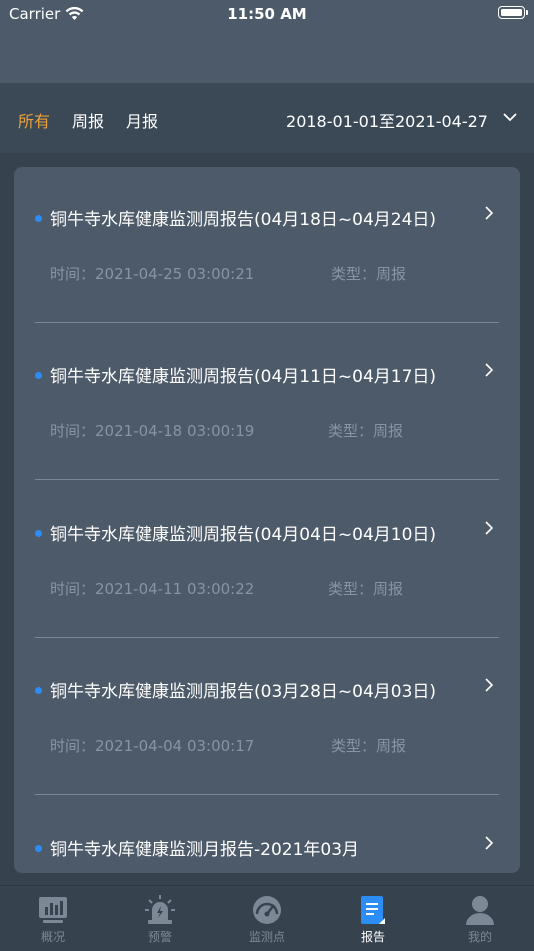 Image resolution: width=534 pixels, height=951 pixels. I want to click on tab-reports: 报告, so click(373, 918).